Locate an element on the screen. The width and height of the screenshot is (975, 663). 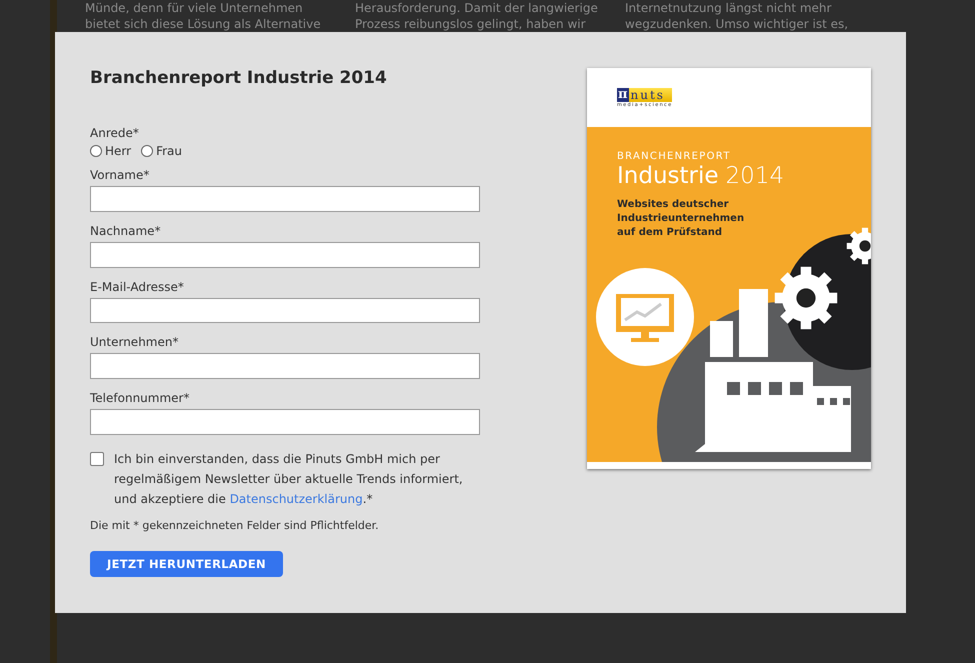
cover-title: Industrie is located at coordinates (668, 176).